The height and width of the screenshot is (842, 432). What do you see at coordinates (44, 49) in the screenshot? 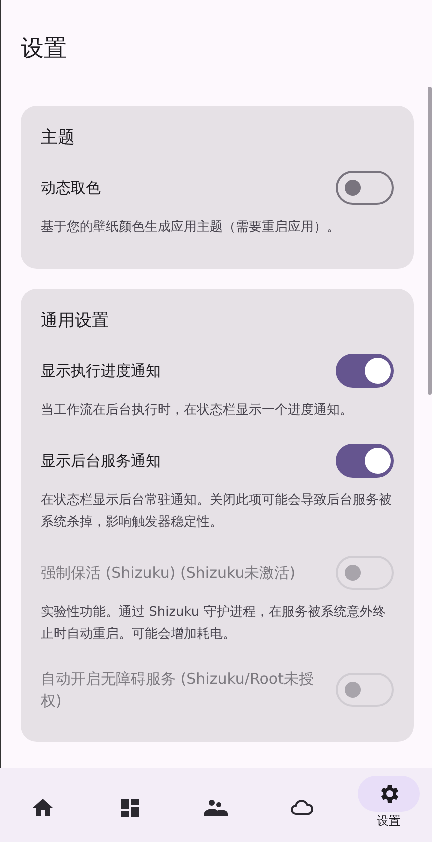
I see `page-title: 设置` at bounding box center [44, 49].